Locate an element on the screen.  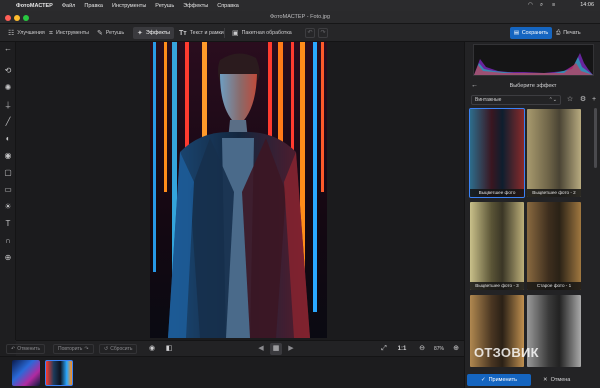
thumbnail-label: Выцветшее фото - 3 is located at coordinates (497, 286).